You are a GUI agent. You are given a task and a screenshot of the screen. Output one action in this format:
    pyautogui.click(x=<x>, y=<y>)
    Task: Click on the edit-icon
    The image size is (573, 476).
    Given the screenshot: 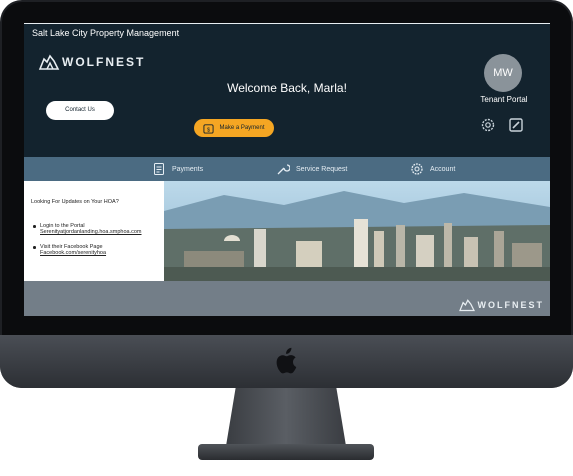 What is the action you would take?
    pyautogui.click(x=516, y=125)
    